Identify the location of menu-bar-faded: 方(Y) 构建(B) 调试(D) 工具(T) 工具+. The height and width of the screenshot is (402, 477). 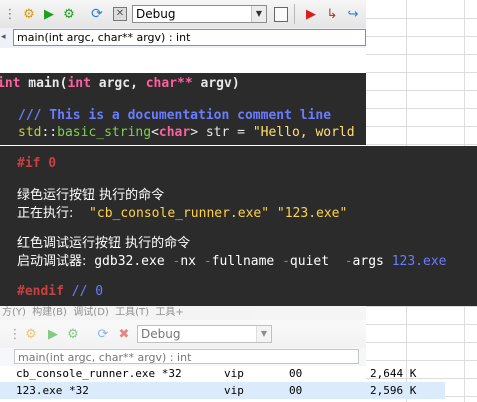
(183, 313).